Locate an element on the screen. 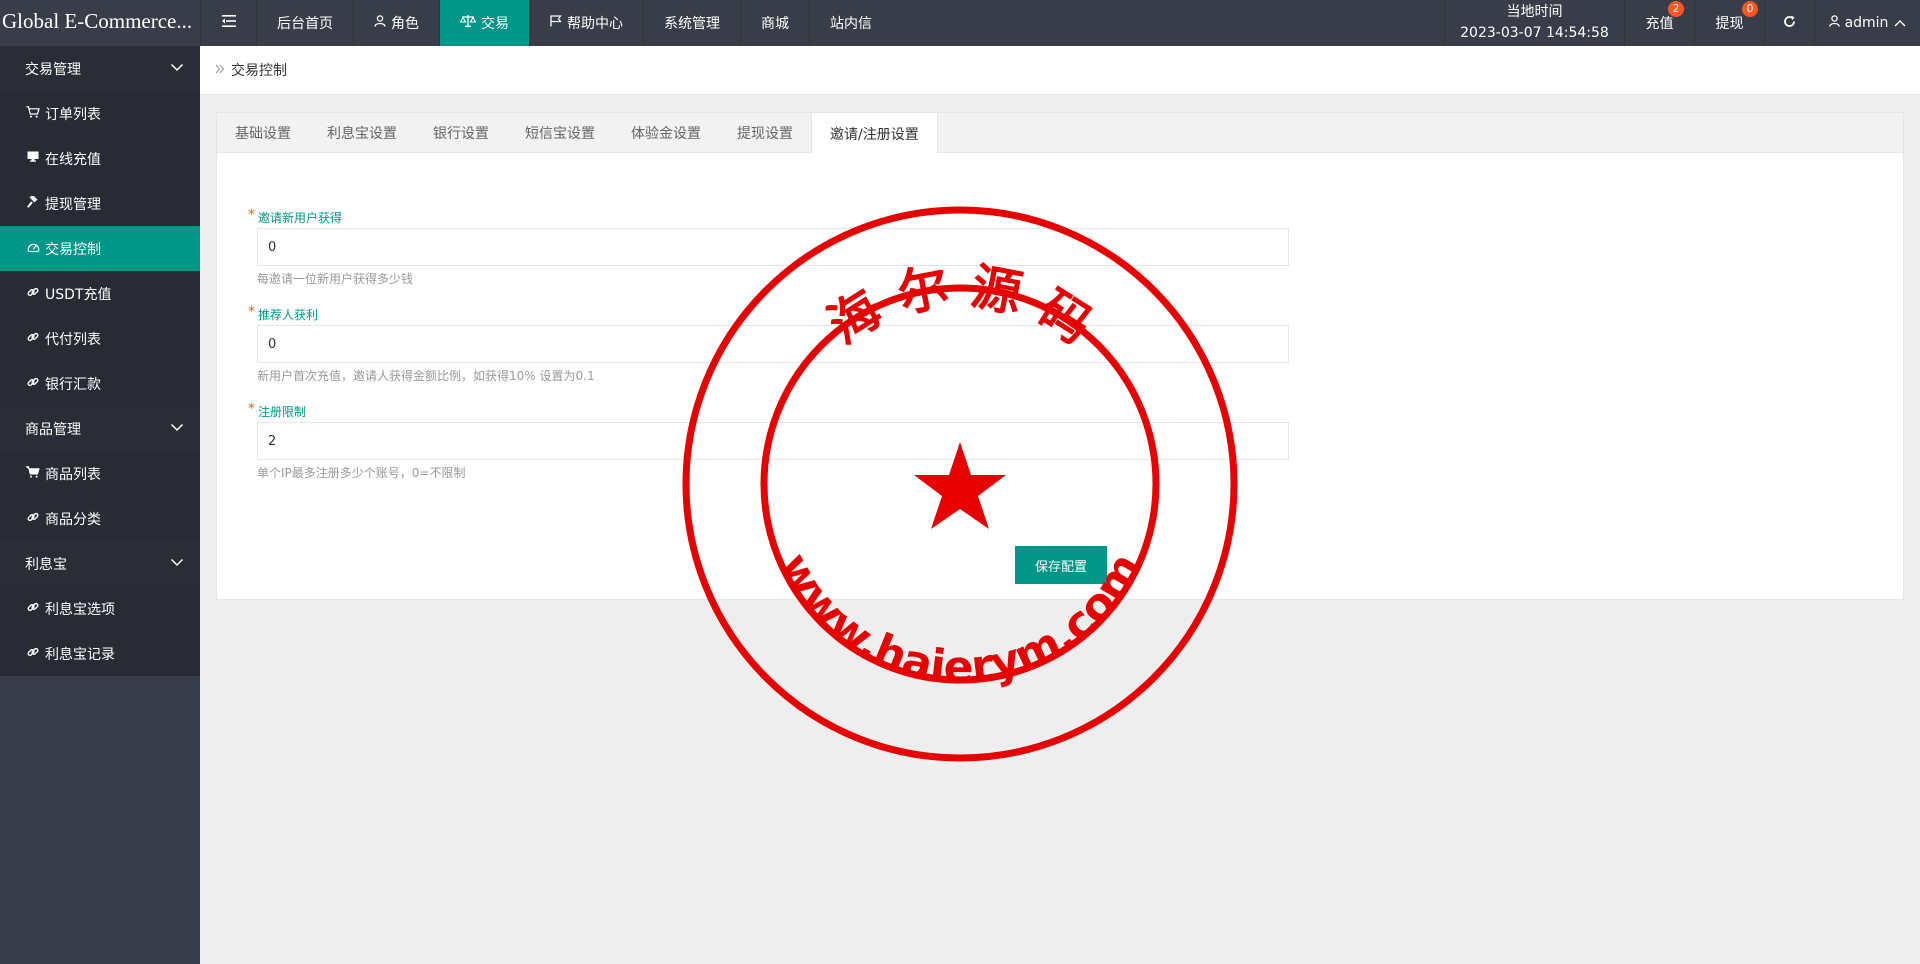  recharge-badge: 2 is located at coordinates (1676, 9).